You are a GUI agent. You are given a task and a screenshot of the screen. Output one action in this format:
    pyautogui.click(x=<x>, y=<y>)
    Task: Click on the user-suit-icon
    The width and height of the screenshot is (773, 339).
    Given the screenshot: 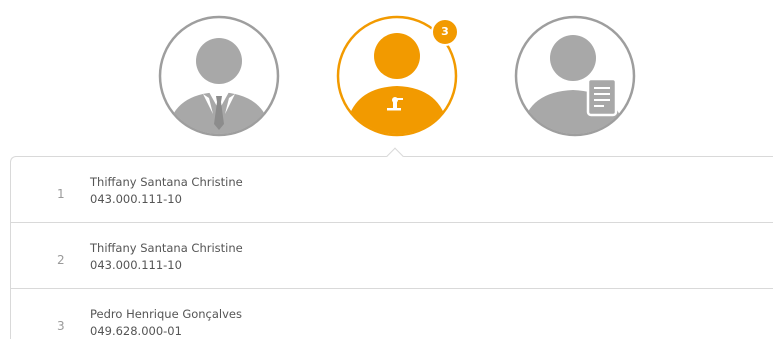 What is the action you would take?
    pyautogui.click(x=219, y=76)
    